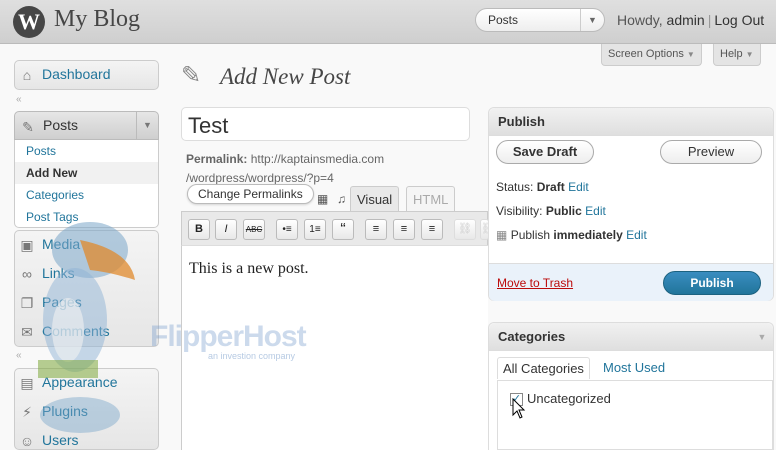 The height and width of the screenshot is (450, 776). Describe the element at coordinates (631, 282) in the screenshot. I see `publish-actions: Move to Trash Publish` at that location.